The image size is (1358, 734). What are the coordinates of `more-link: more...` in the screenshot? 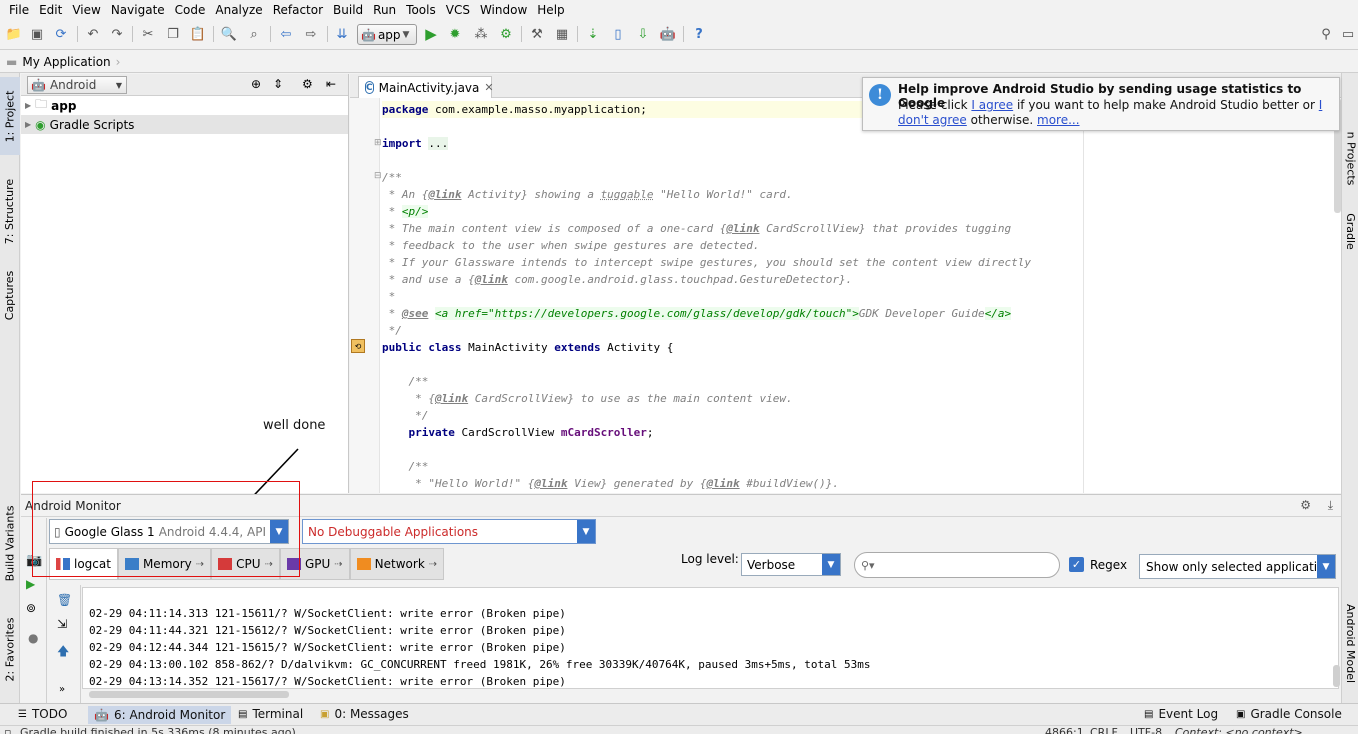 It's located at (1058, 120).